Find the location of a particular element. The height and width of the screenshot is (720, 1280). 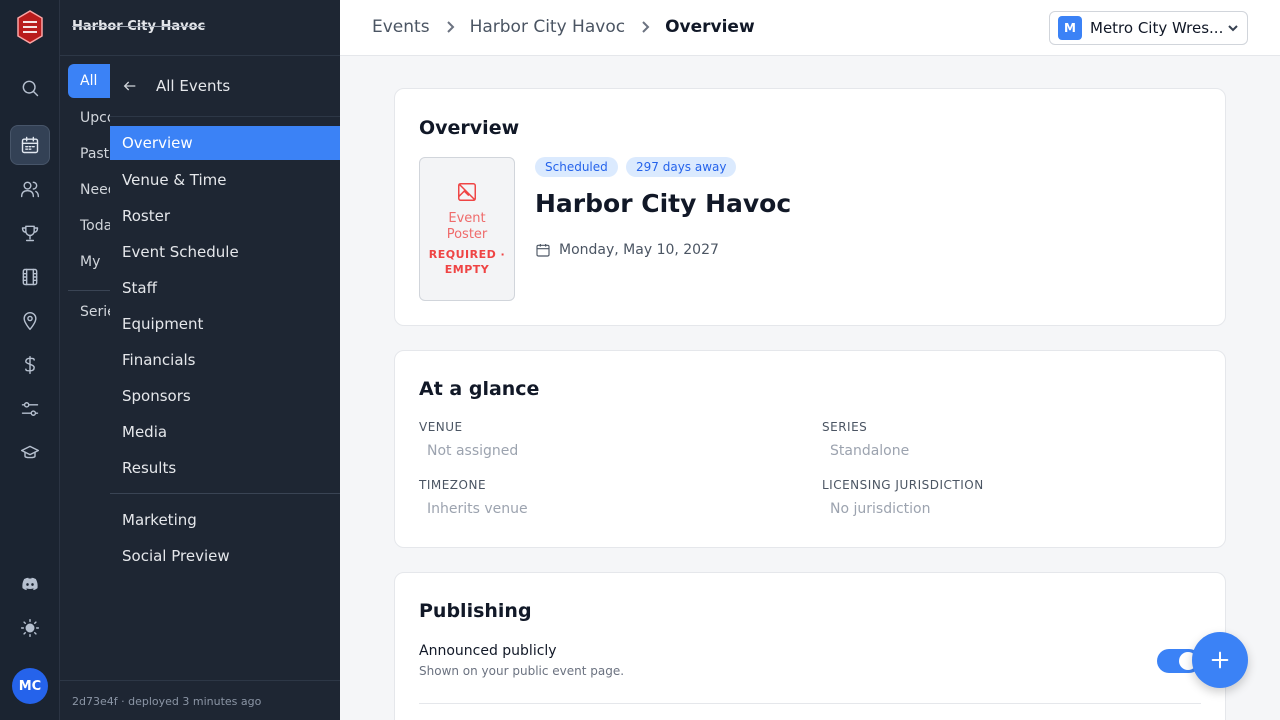

dollar-icon is located at coordinates (30, 365).